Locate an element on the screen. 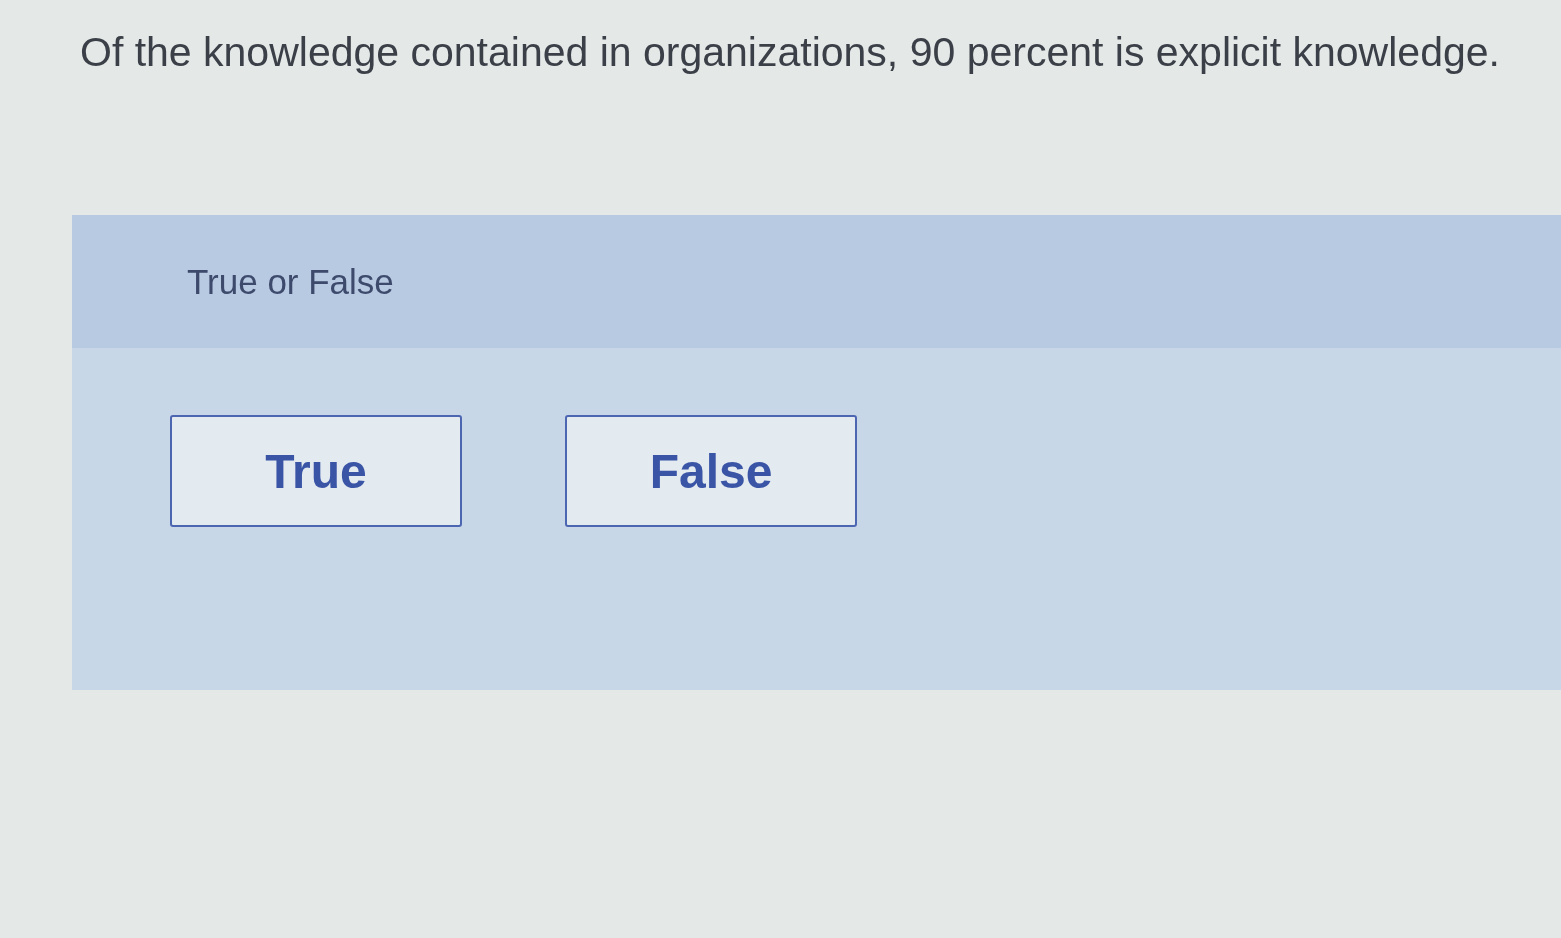 The image size is (1561, 938). prompt-text: True or False is located at coordinates (290, 281).